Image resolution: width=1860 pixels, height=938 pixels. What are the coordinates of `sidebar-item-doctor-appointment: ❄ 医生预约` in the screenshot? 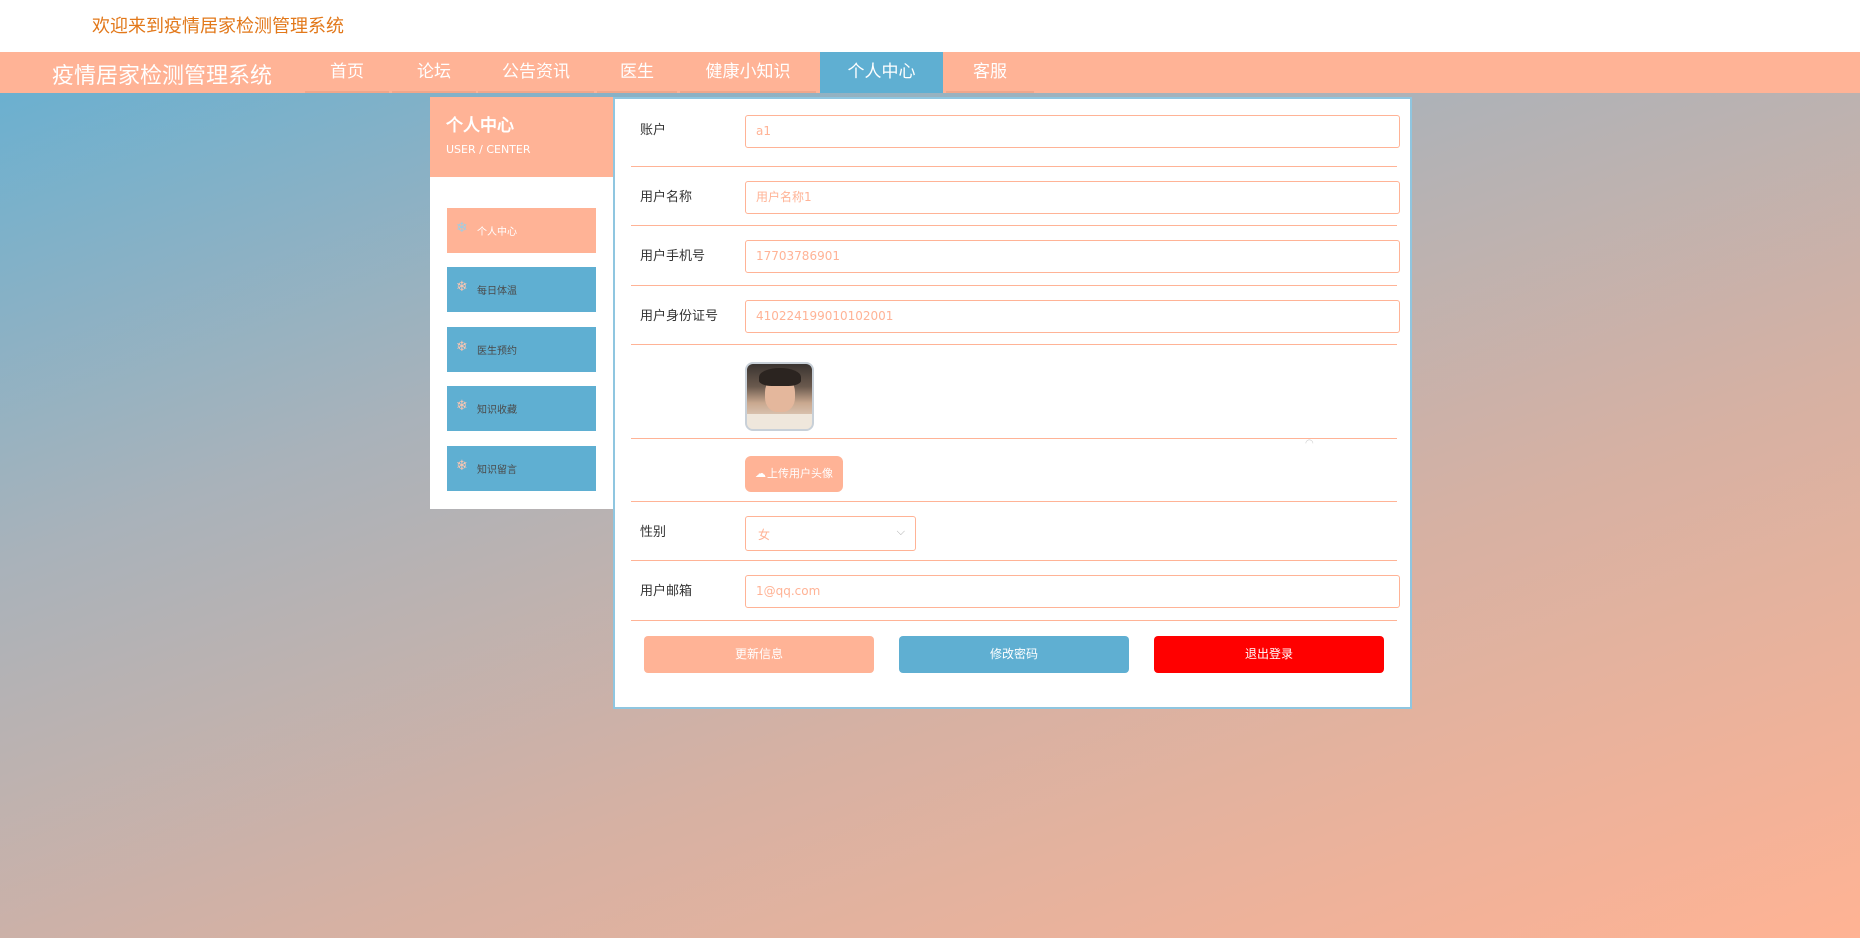 It's located at (521, 349).